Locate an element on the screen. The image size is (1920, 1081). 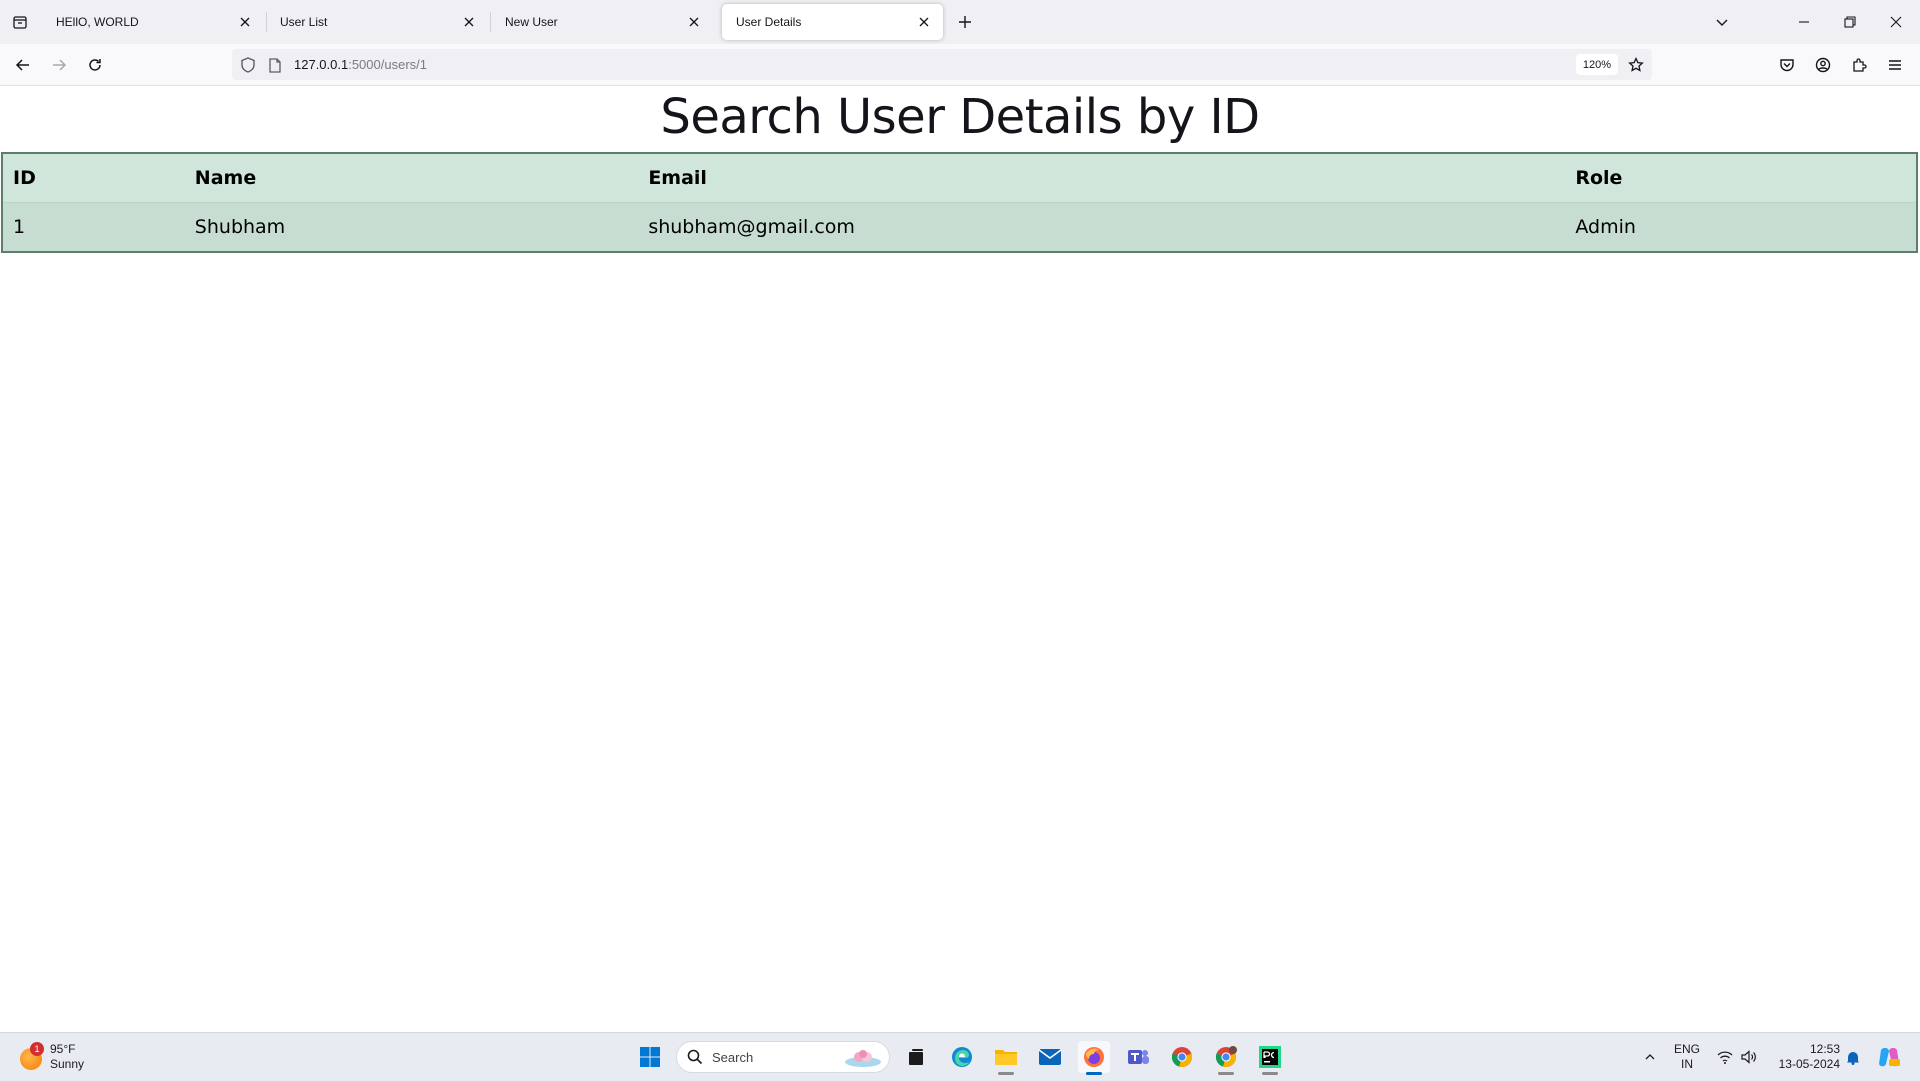
search-placeholder: Search is located at coordinates (733, 1057).